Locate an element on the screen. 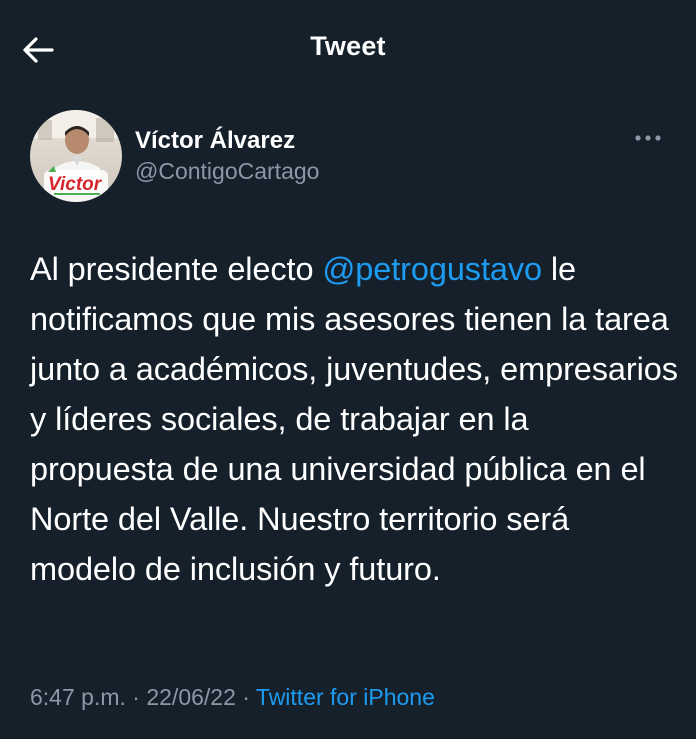 The image size is (696, 739). page-title: Tweet is located at coordinates (348, 46).